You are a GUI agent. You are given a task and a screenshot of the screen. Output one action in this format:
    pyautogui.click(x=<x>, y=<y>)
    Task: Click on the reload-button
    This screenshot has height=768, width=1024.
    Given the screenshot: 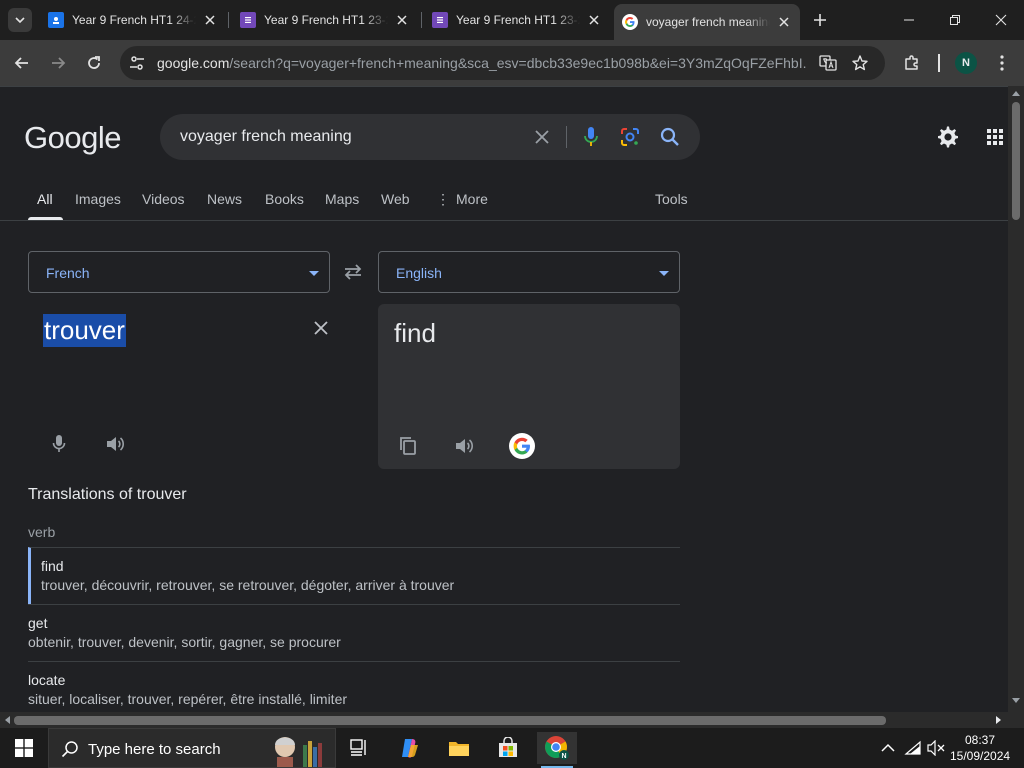 What is the action you would take?
    pyautogui.click(x=94, y=63)
    